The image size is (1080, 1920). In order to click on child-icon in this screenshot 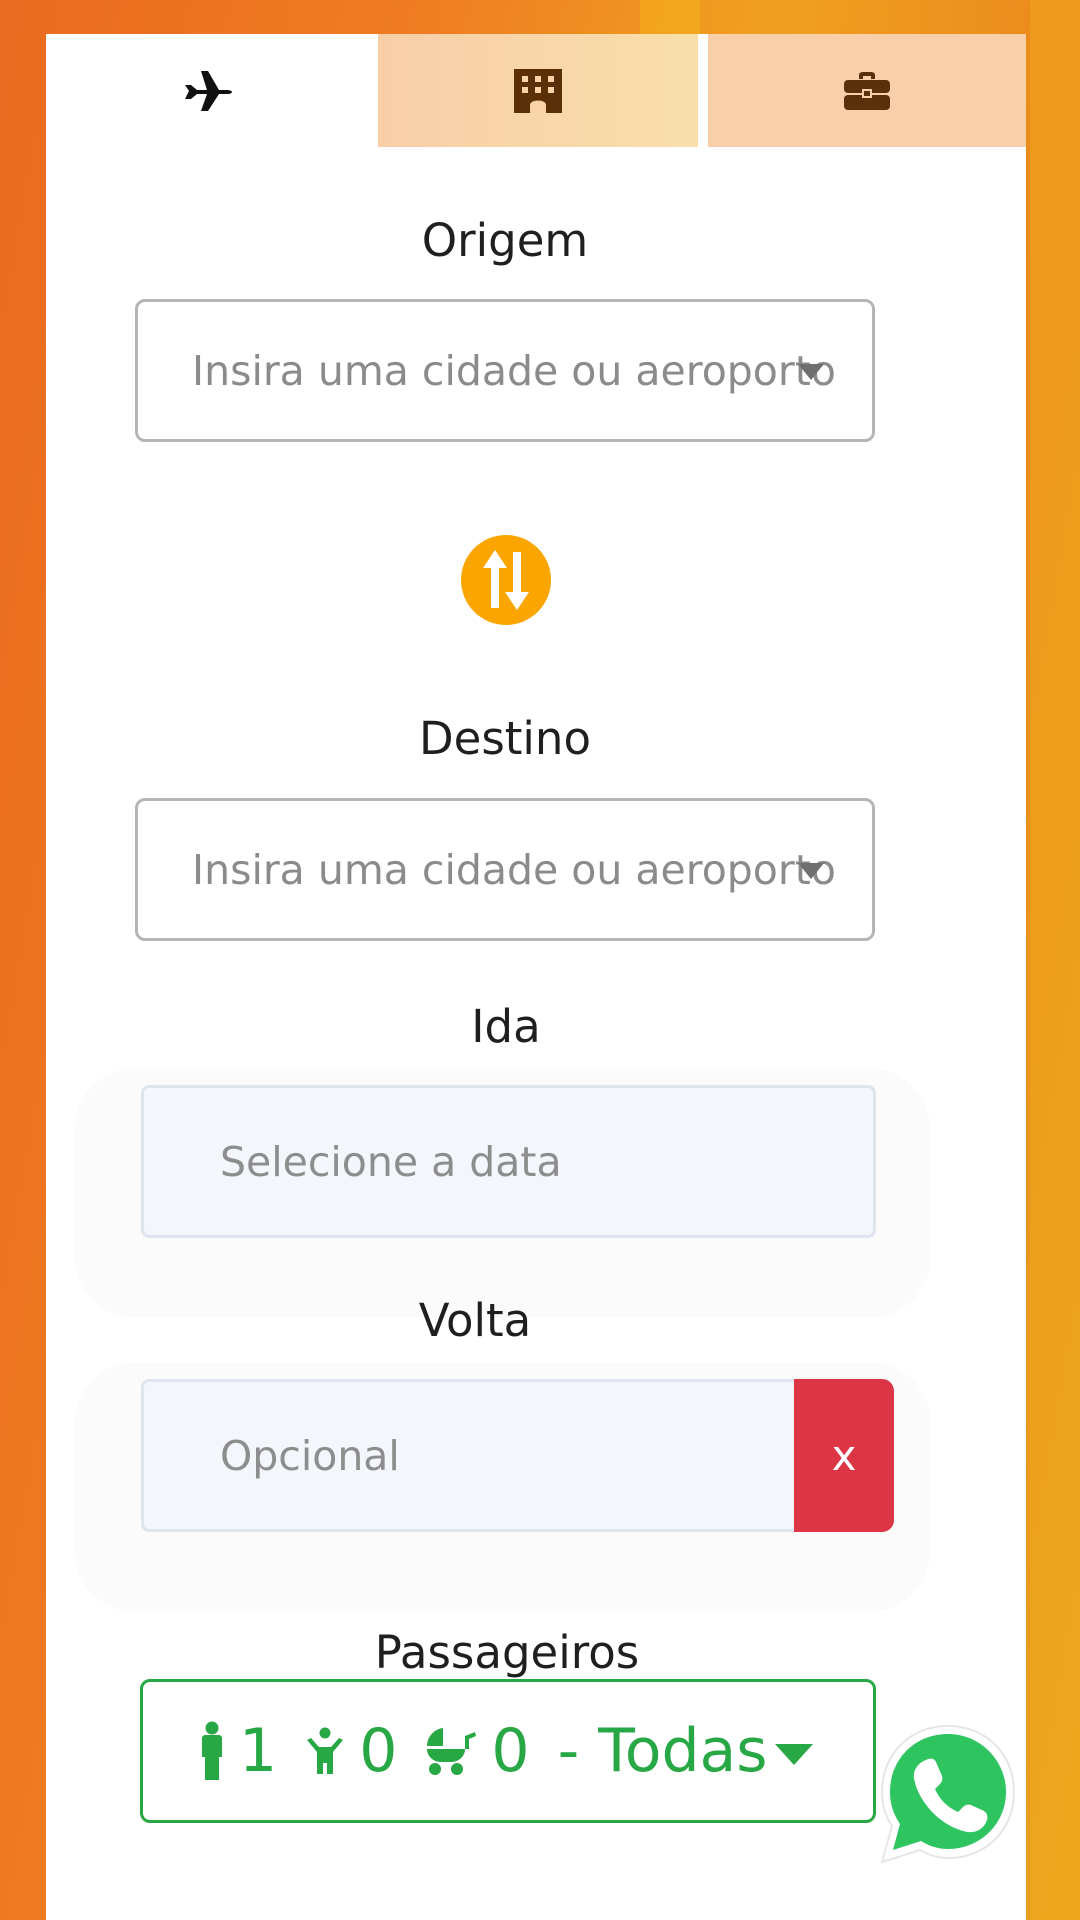, I will do `click(325, 1751)`.